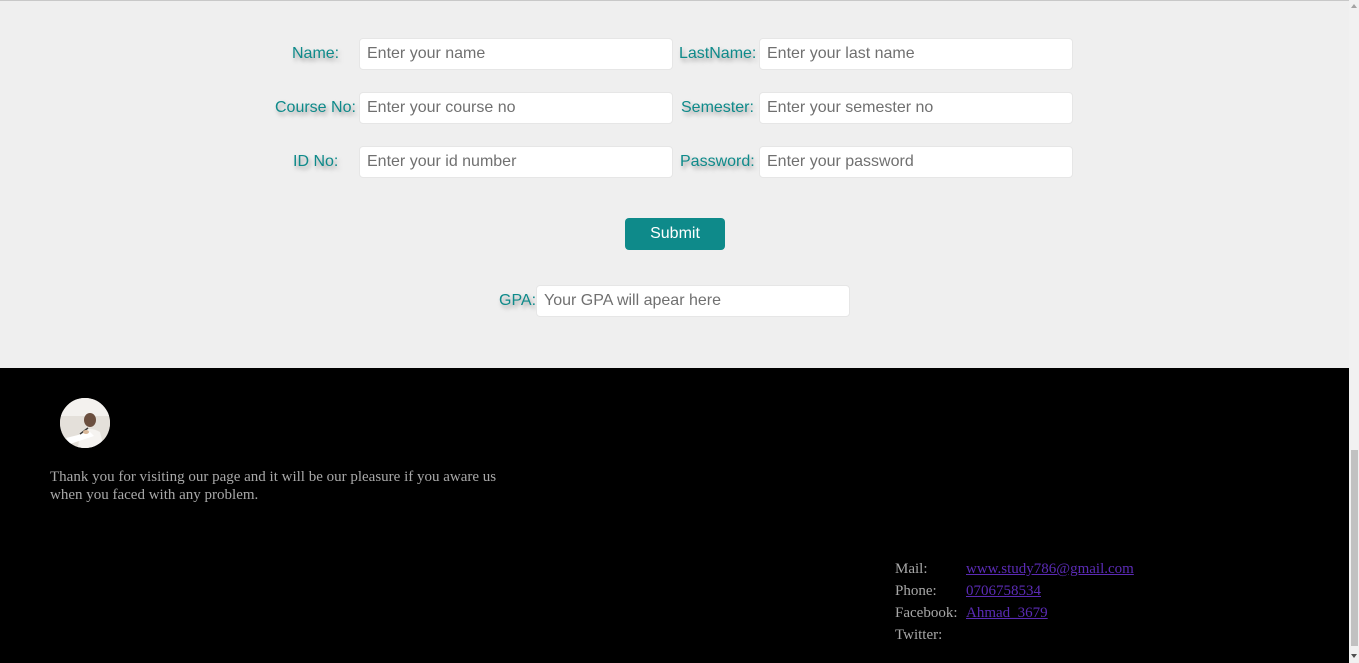 The width and height of the screenshot is (1359, 663). Describe the element at coordinates (516, 162) in the screenshot. I see `id-input` at that location.